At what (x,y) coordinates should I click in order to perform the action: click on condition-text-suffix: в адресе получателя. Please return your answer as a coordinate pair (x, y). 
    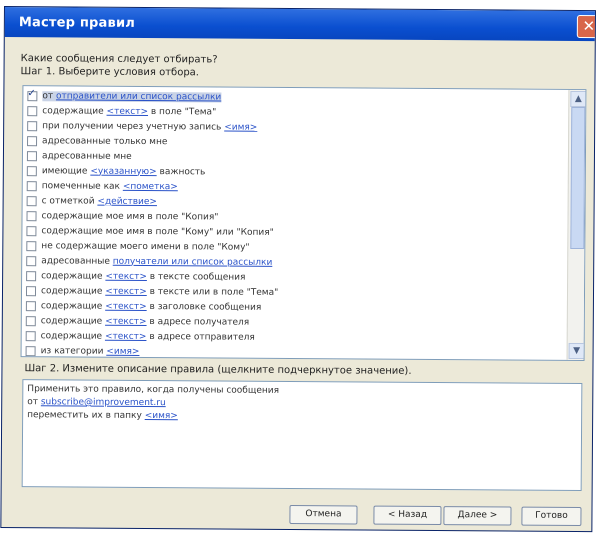
    Looking at the image, I should click on (198, 322).